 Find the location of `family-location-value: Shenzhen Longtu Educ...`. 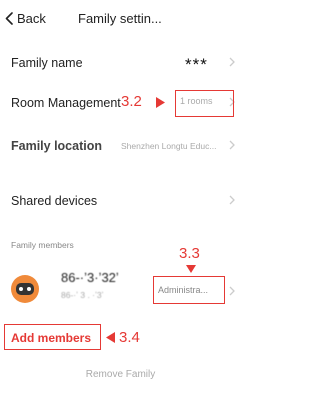

family-location-value: Shenzhen Longtu Educ... is located at coordinates (169, 146).